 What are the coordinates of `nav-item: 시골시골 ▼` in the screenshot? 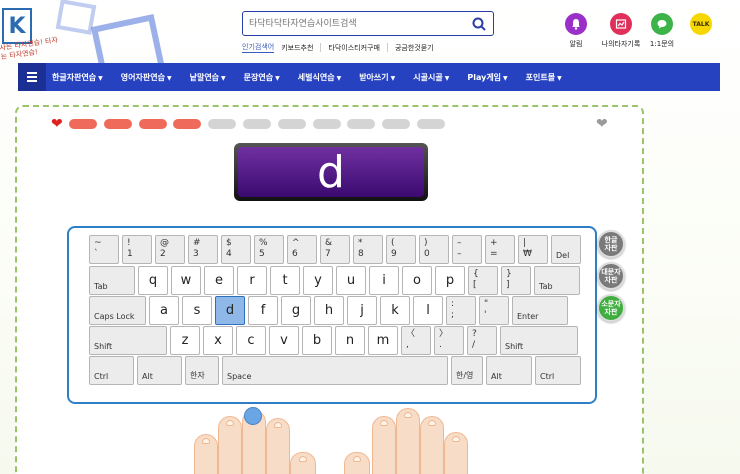 It's located at (431, 77).